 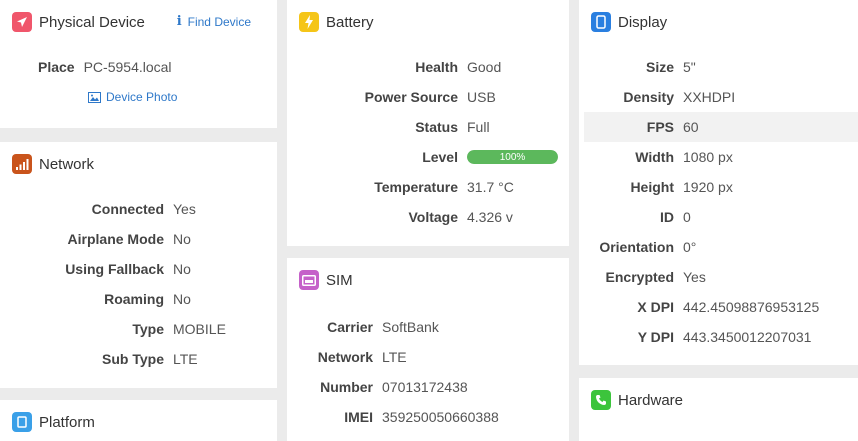 What do you see at coordinates (490, 187) in the screenshot?
I see `row-value: 31.7 °C` at bounding box center [490, 187].